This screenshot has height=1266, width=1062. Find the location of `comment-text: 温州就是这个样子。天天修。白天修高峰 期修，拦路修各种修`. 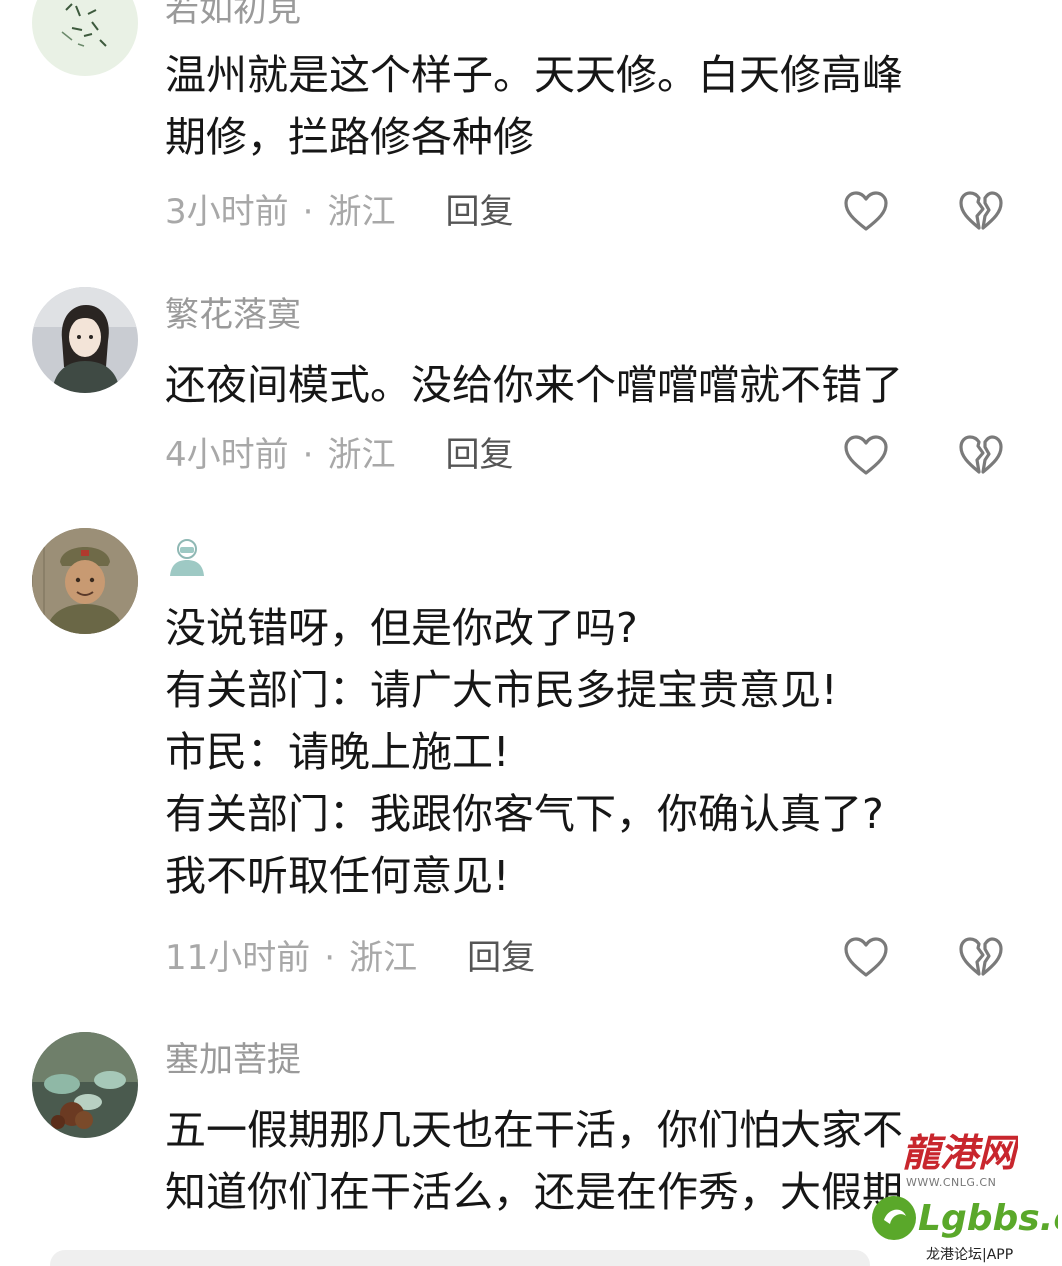

comment-text: 温州就是这个样子。天天修。白天修高峰 期修，拦路修各种修 is located at coordinates (534, 106).